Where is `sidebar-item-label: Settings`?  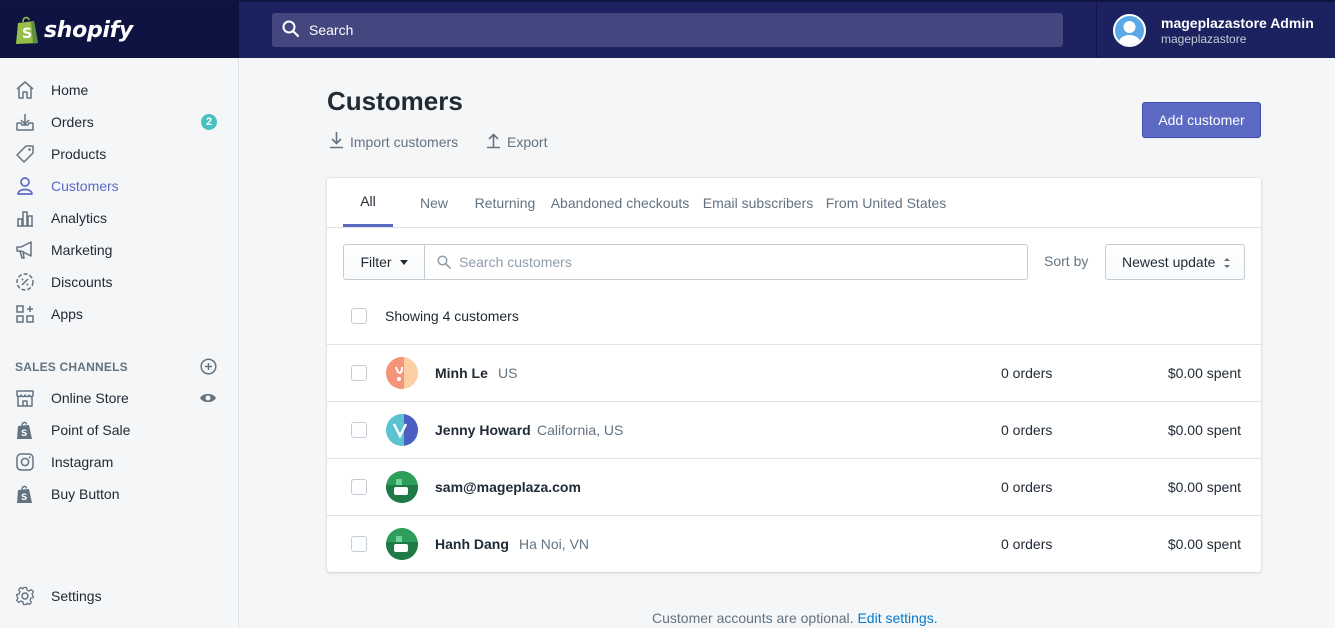 sidebar-item-label: Settings is located at coordinates (76, 596).